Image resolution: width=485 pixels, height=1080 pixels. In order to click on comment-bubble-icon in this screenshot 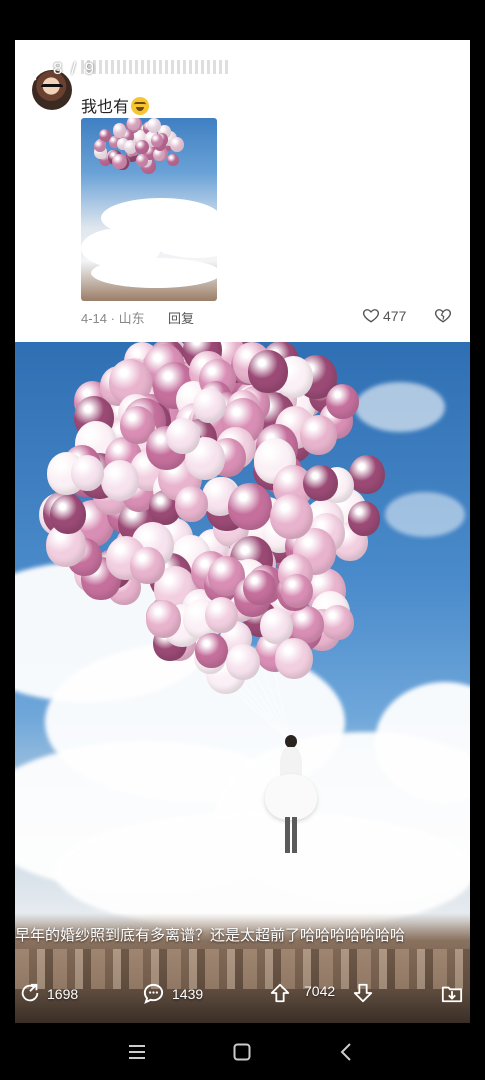, I will do `click(153, 993)`.